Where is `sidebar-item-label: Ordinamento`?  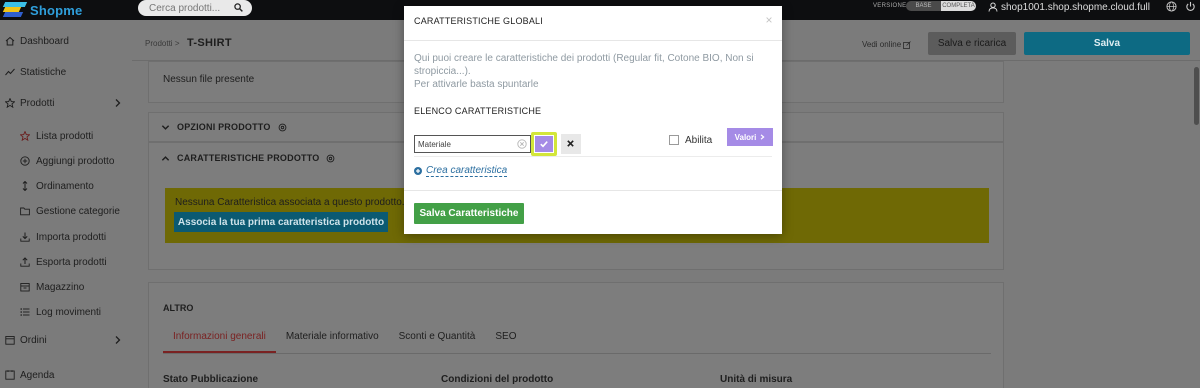 sidebar-item-label: Ordinamento is located at coordinates (65, 186).